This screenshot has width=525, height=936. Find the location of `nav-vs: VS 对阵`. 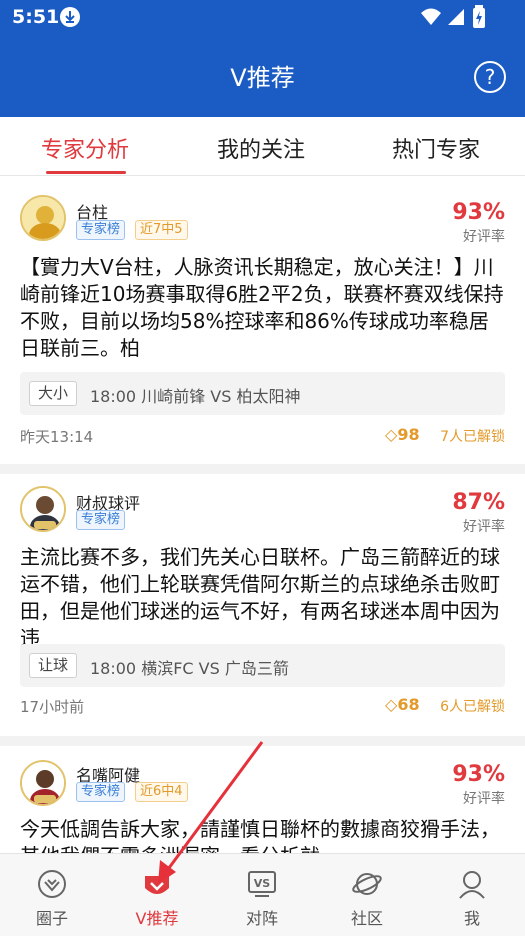

nav-vs: VS 对阵 is located at coordinates (262, 895).